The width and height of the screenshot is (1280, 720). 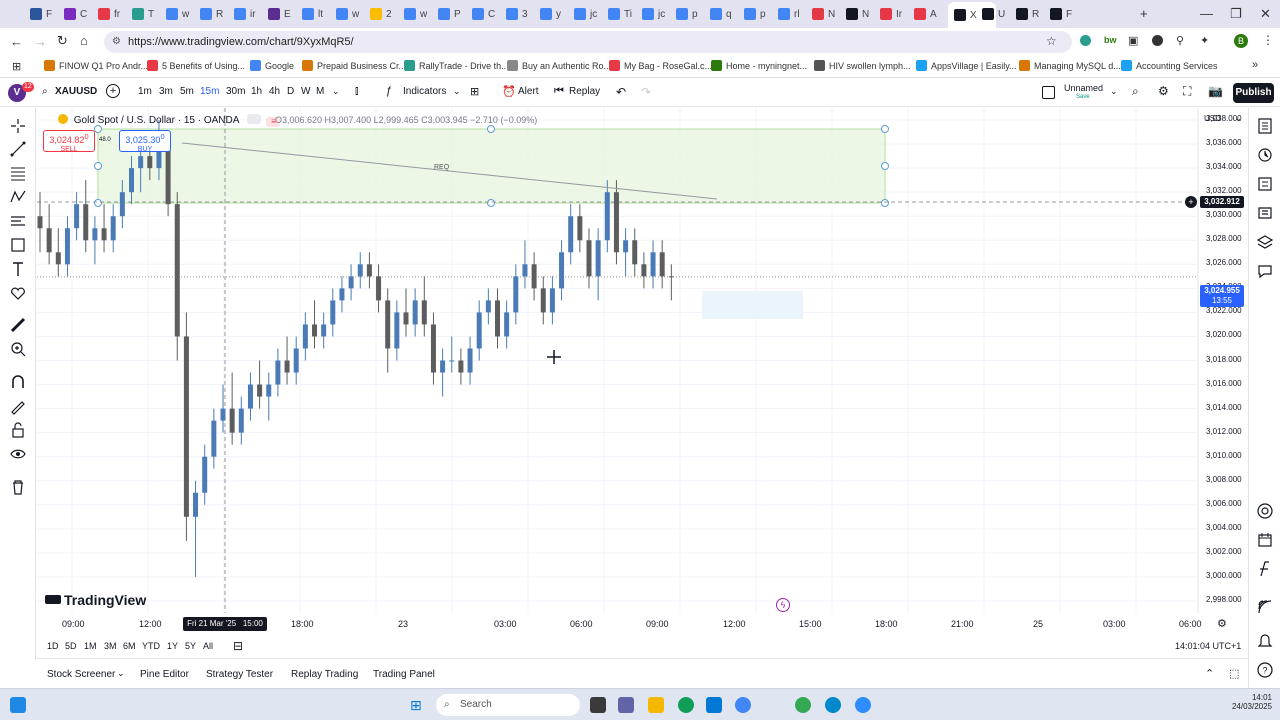 I want to click on profile-avatar: B, so click(x=1241, y=41).